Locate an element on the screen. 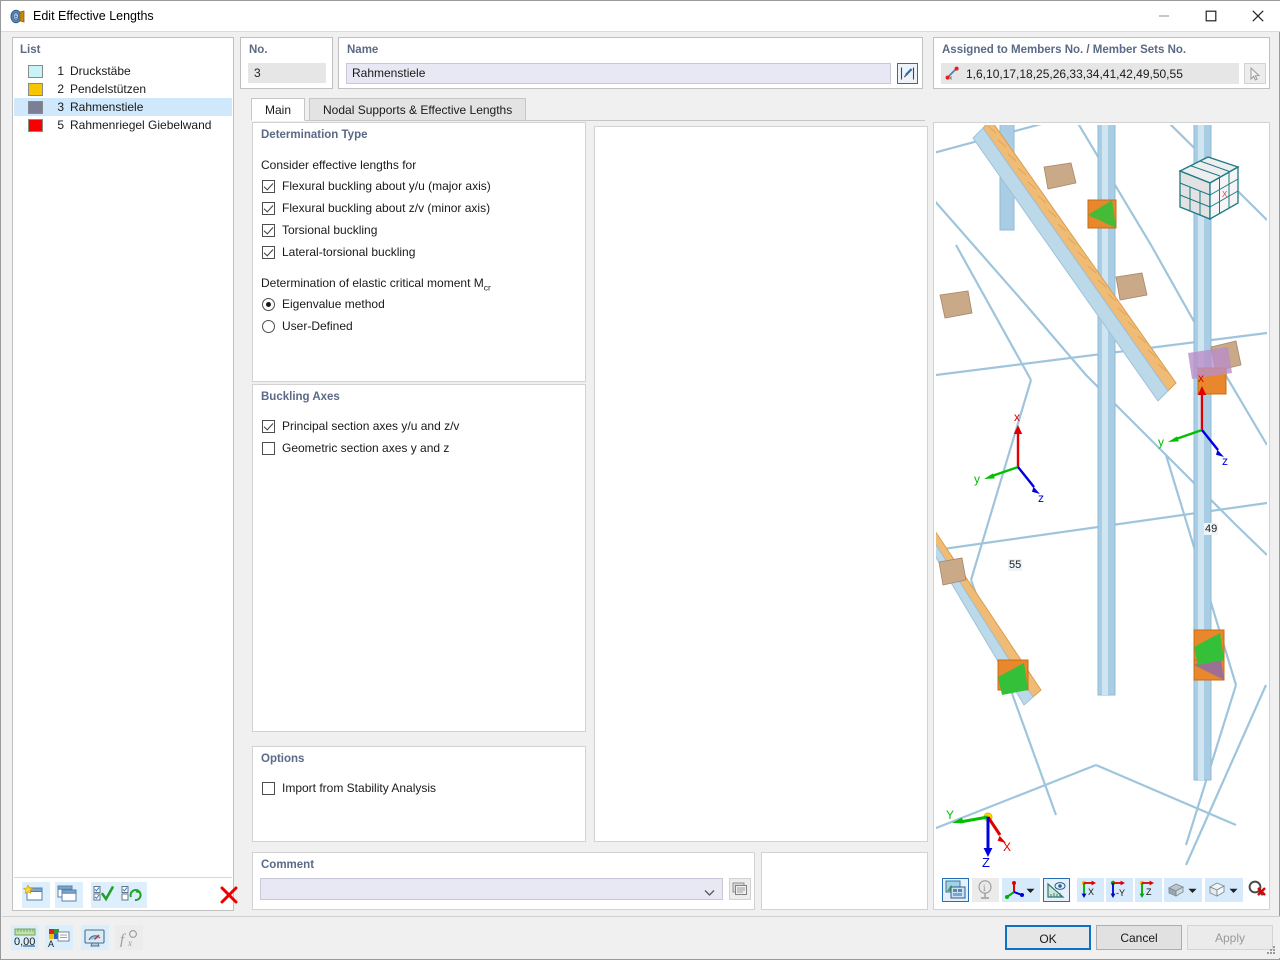 The width and height of the screenshot is (1280, 960). measure-button is located at coordinates (1056, 890).